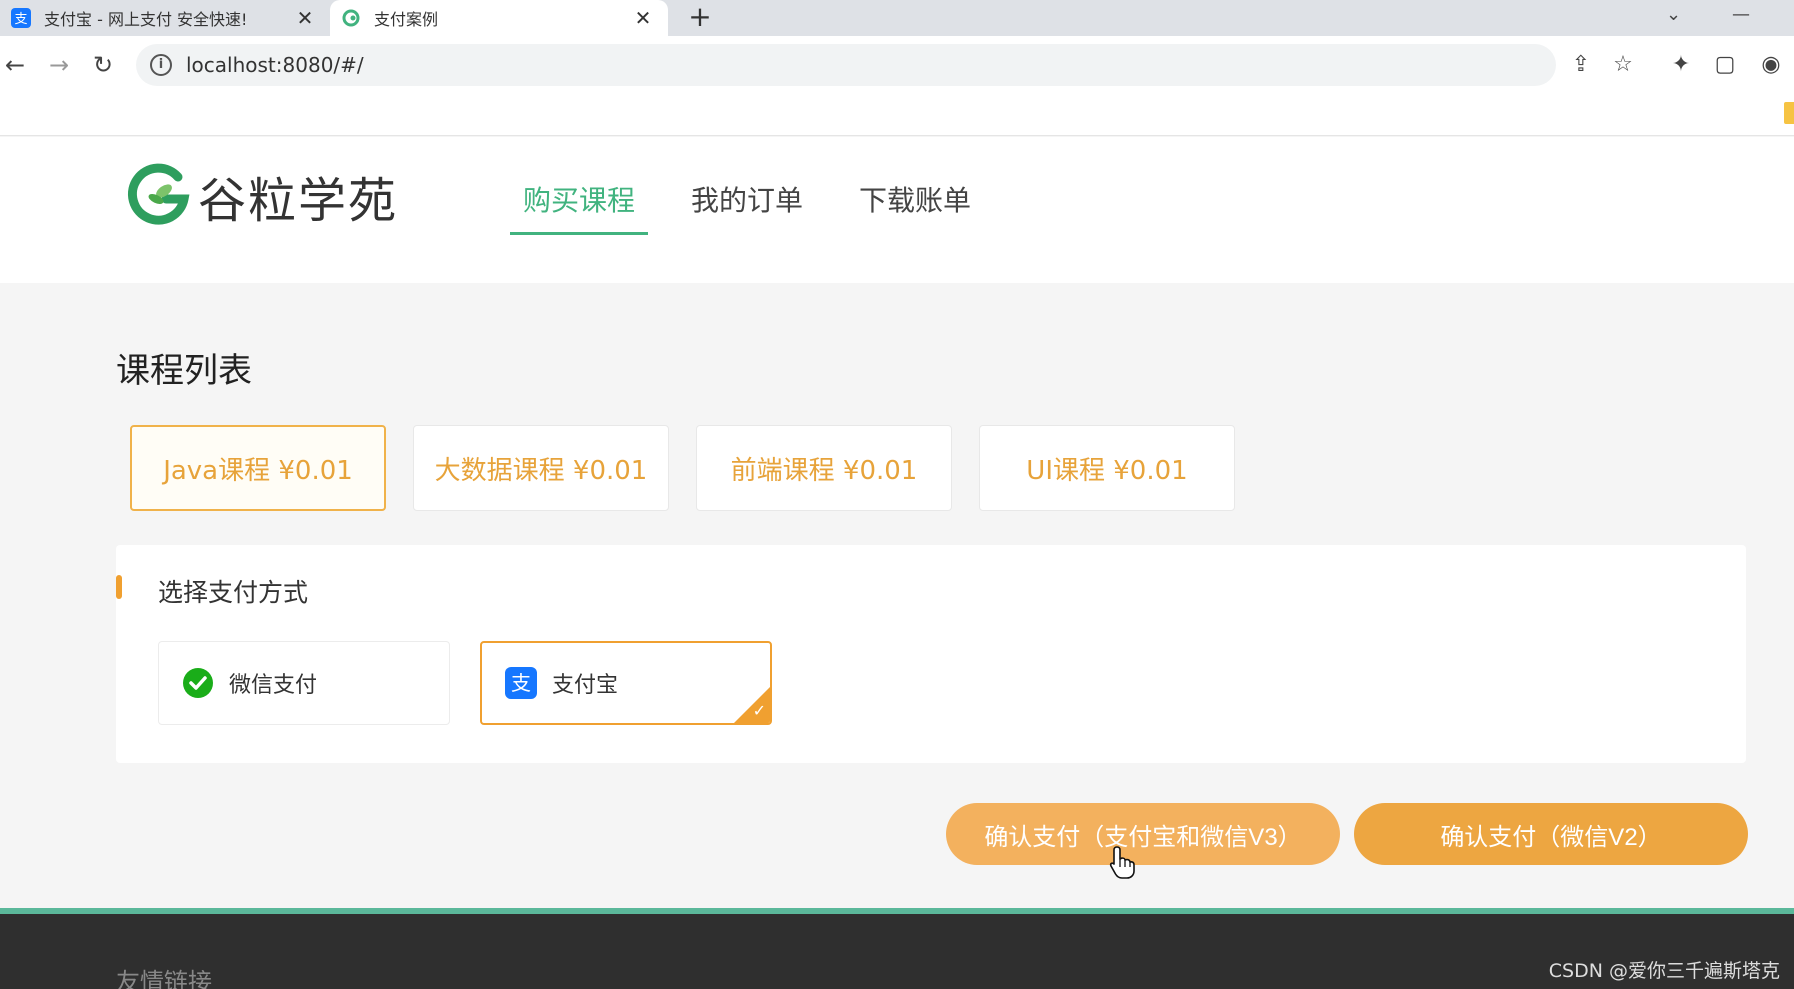  What do you see at coordinates (298, 201) in the screenshot?
I see `logo-text: 谷粒学苑` at bounding box center [298, 201].